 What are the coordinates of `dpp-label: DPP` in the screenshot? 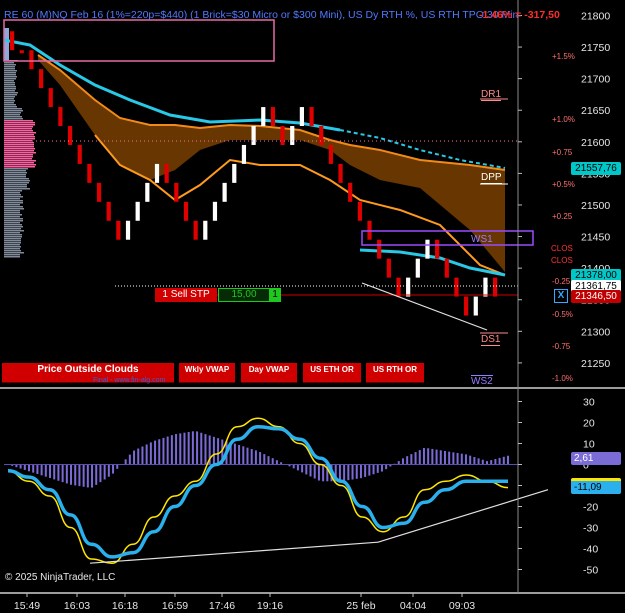 It's located at (491, 178).